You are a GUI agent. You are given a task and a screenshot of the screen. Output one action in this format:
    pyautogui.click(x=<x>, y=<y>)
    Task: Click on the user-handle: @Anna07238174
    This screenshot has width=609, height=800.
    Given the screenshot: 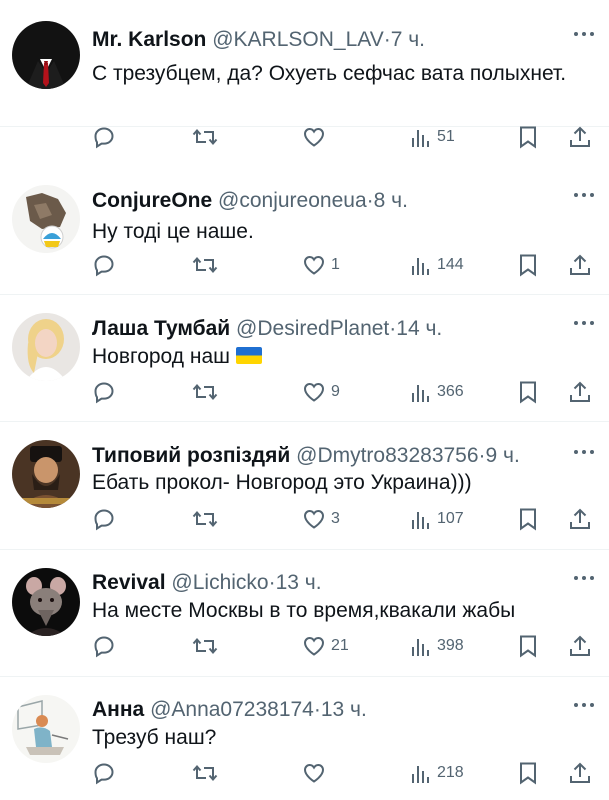 What is the action you would take?
    pyautogui.click(x=232, y=709)
    